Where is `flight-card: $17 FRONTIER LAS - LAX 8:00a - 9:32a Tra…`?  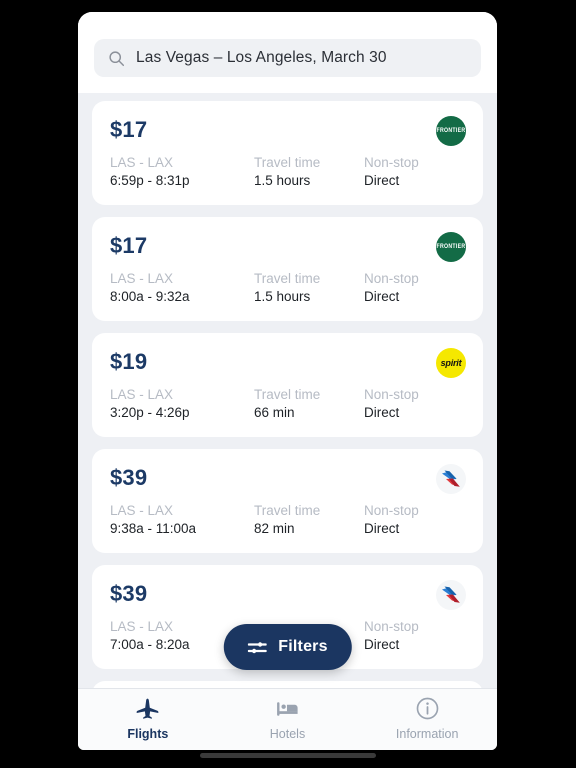
flight-card: $17 FRONTIER LAS - LAX 8:00a - 9:32a Tra… is located at coordinates (287, 269).